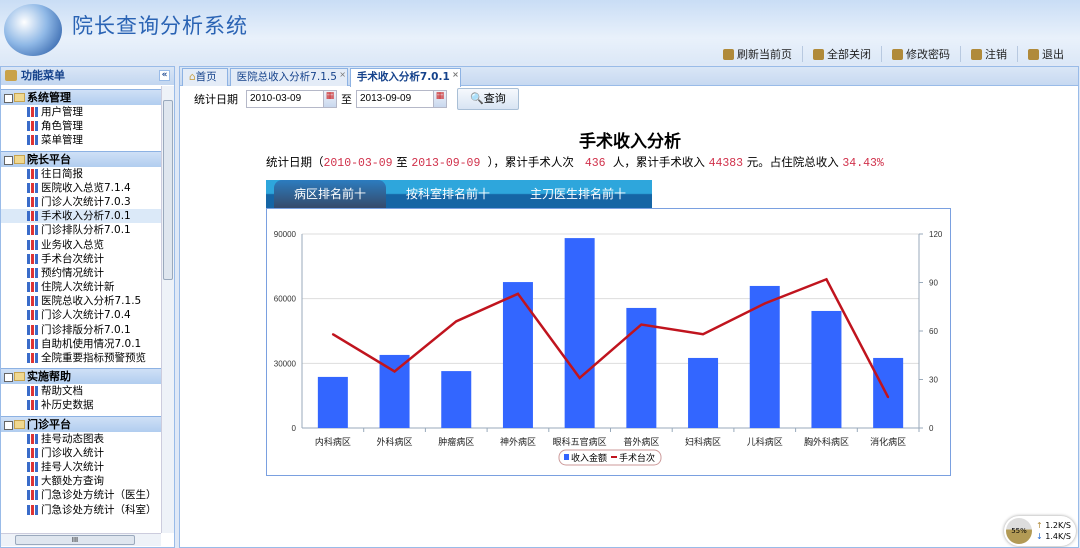  What do you see at coordinates (841, 54) in the screenshot?
I see `toolbar-button: 全部关闭` at bounding box center [841, 54].